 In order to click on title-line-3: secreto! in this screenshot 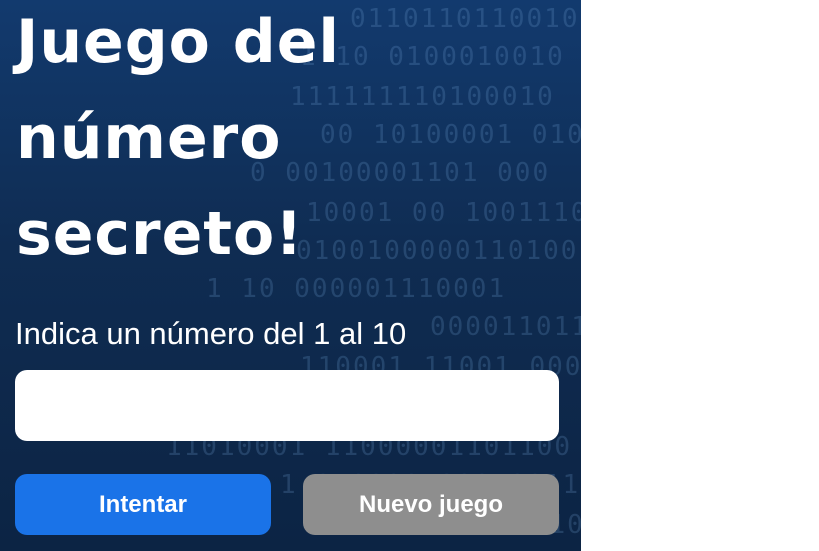, I will do `click(160, 234)`.